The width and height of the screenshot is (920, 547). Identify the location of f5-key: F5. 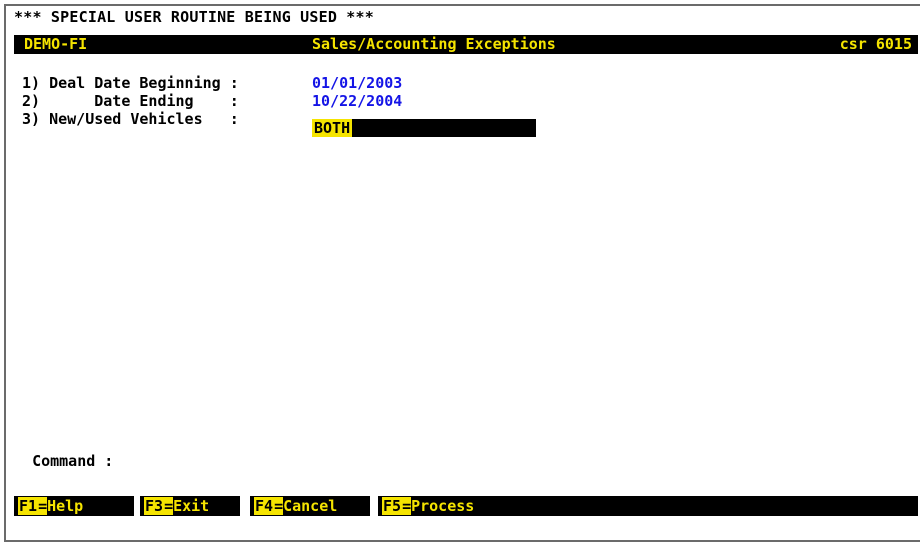
(392, 506).